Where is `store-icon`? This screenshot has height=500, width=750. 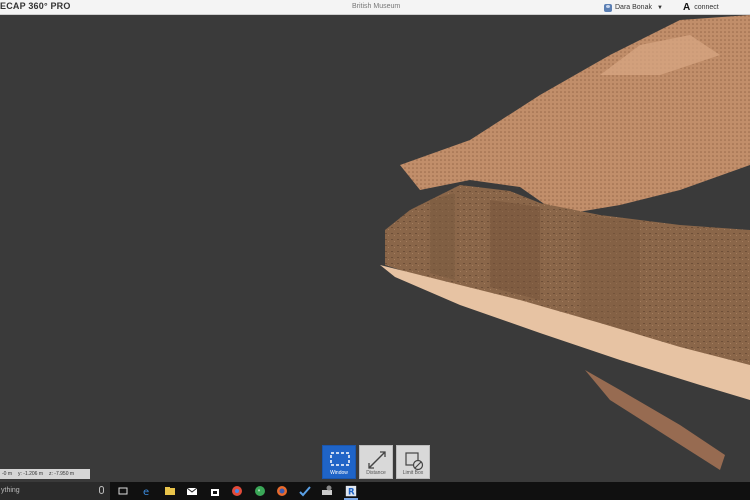
store-icon is located at coordinates (215, 491).